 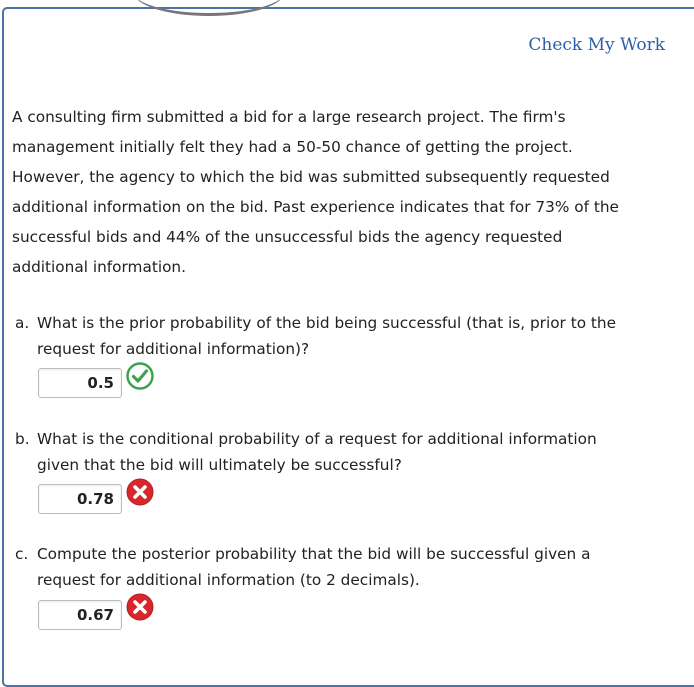 What do you see at coordinates (596, 45) in the screenshot?
I see `check-my-work-link: Check My Work` at bounding box center [596, 45].